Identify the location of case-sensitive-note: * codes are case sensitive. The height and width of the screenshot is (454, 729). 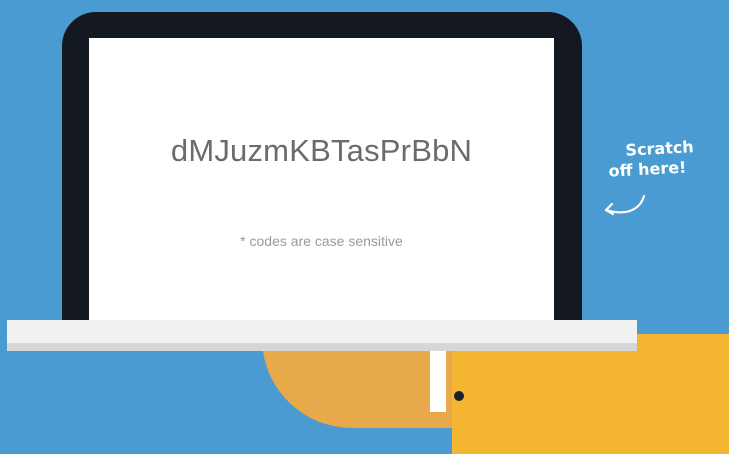
(321, 241).